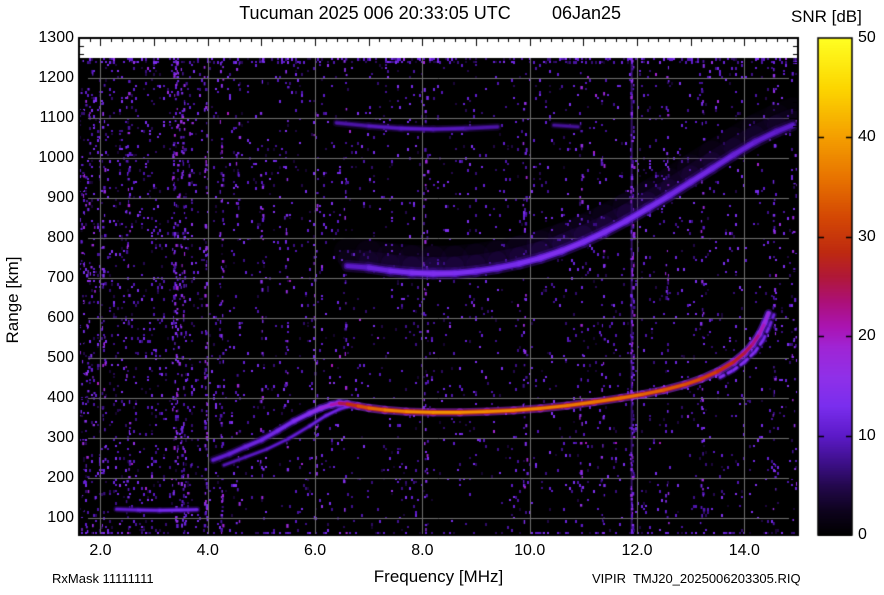  I want to click on filename-text: VIPIR TMJ20_2025006203305.RIQ, so click(696, 578).